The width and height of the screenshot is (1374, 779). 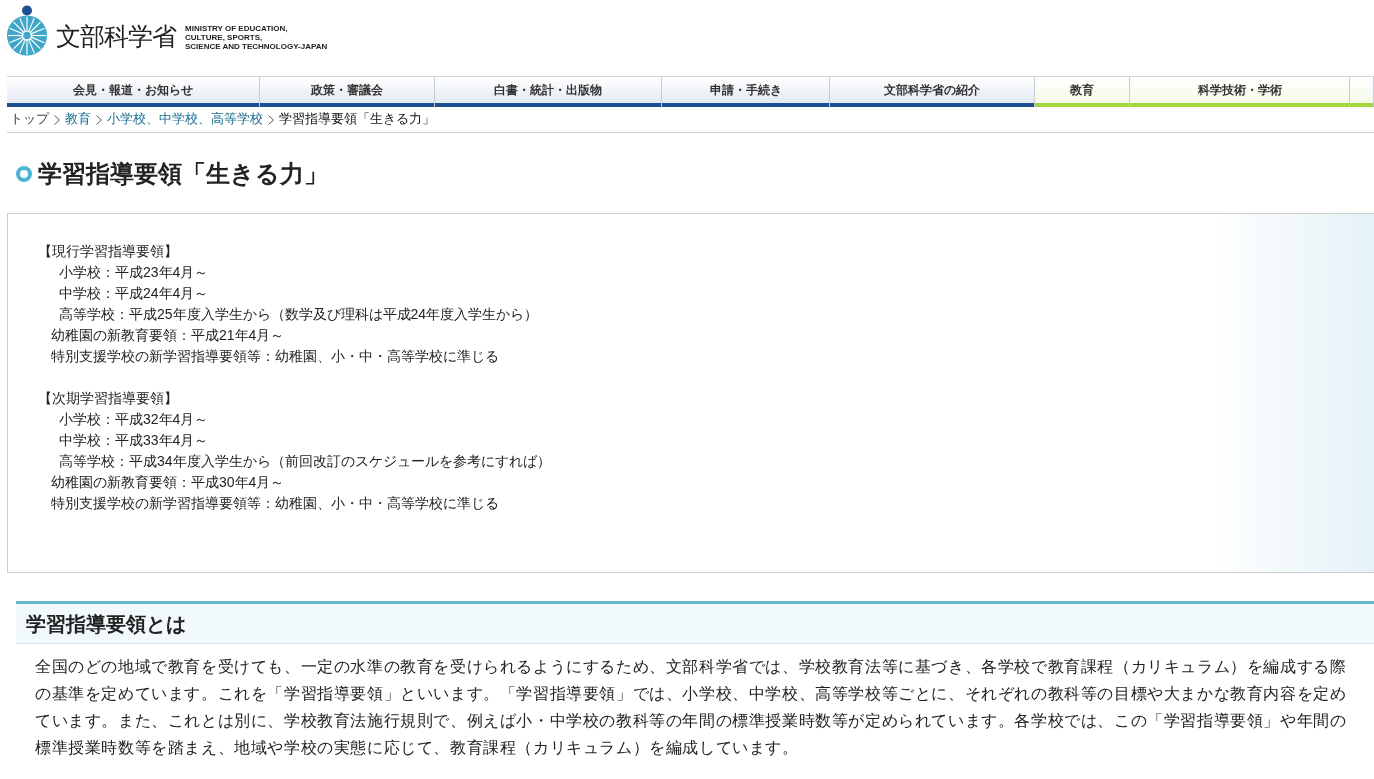 What do you see at coordinates (133, 91) in the screenshot?
I see `nav-tab: 会見・報道・お知らせ` at bounding box center [133, 91].